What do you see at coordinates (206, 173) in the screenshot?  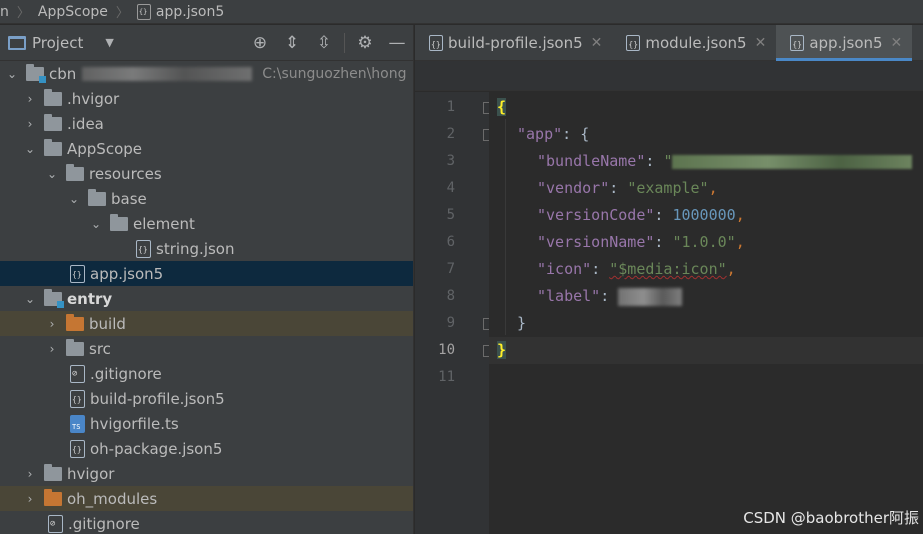 I see `tree-item-resources: ⌄ resources` at bounding box center [206, 173].